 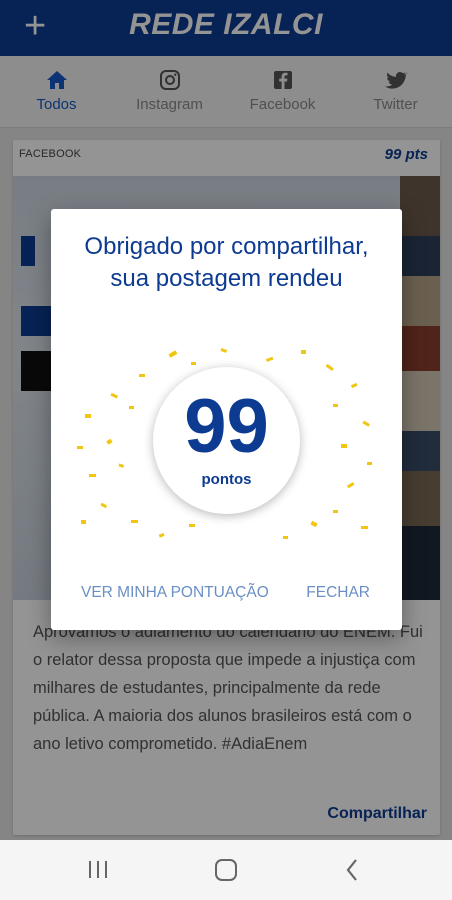 I want to click on points-value: 99, so click(x=226, y=426).